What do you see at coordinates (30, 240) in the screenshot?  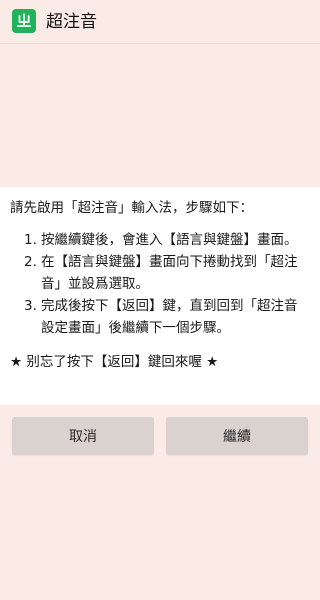 I see `step-number: 1.` at bounding box center [30, 240].